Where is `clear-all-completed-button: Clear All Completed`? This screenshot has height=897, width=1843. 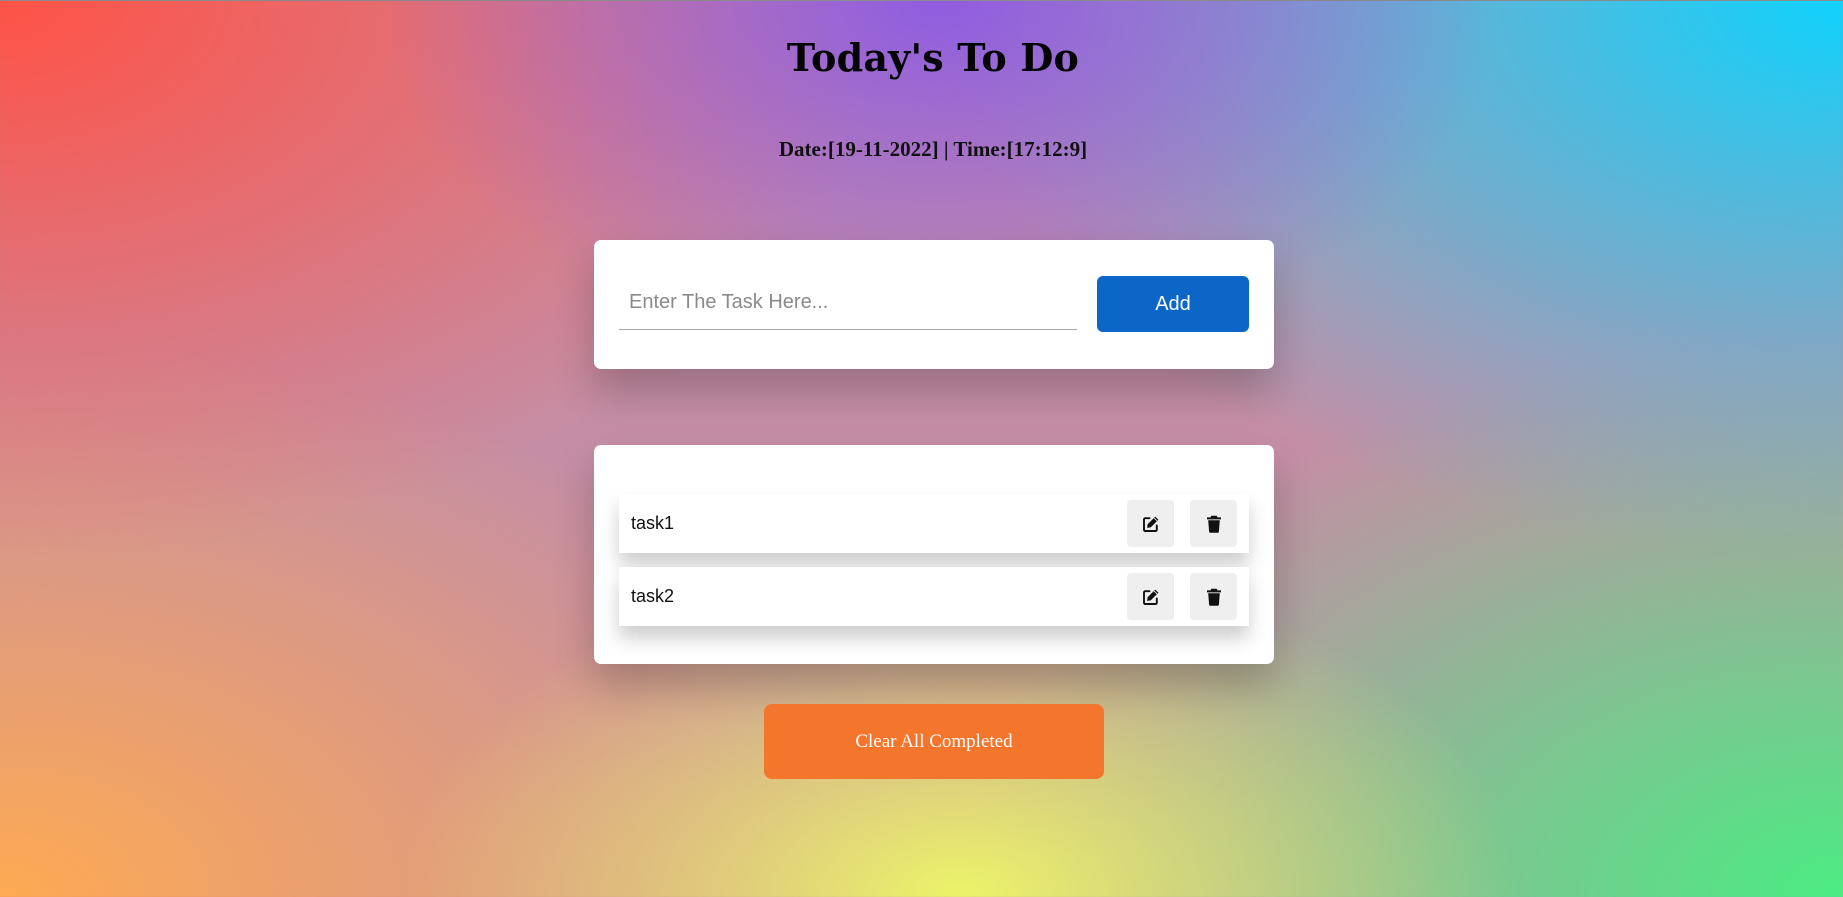
clear-all-completed-button: Clear All Completed is located at coordinates (934, 741).